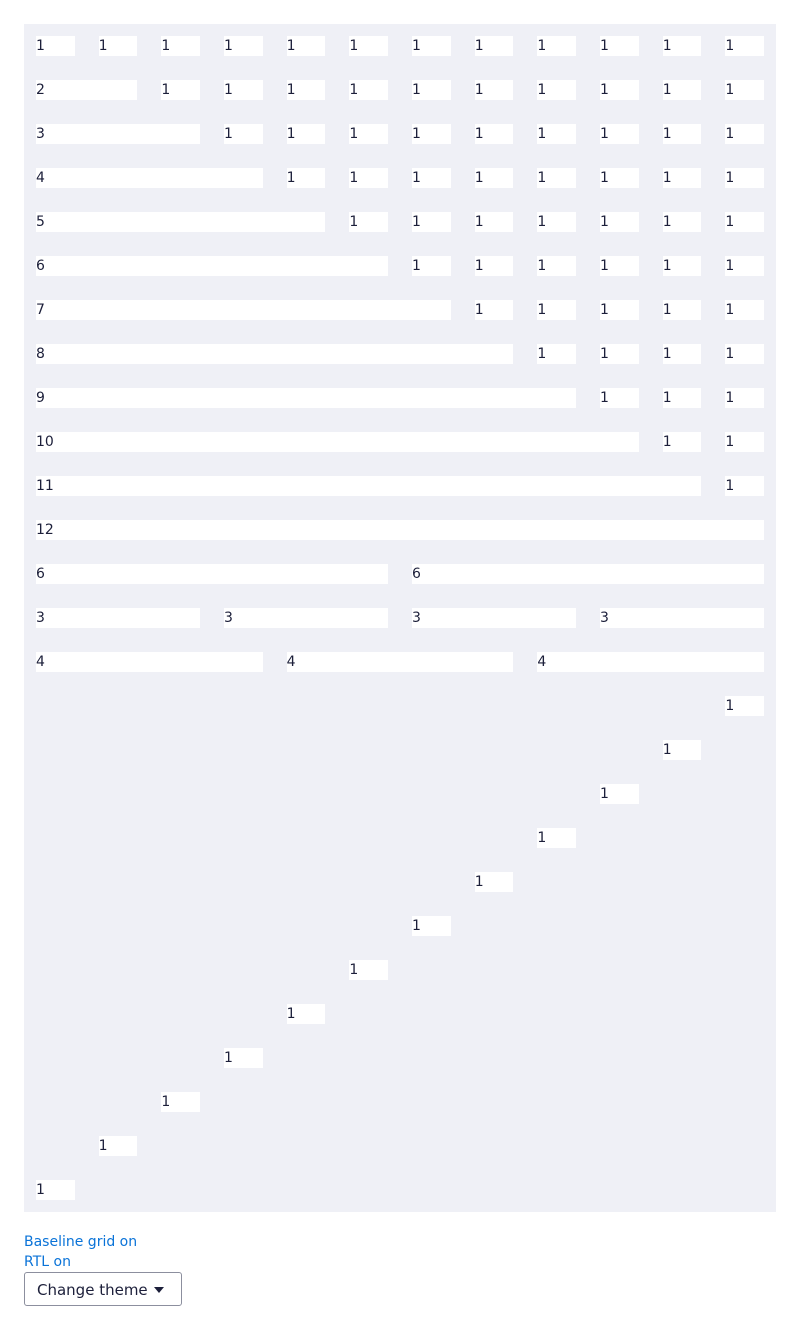  I want to click on change-theme-select: Change theme, so click(103, 1289).